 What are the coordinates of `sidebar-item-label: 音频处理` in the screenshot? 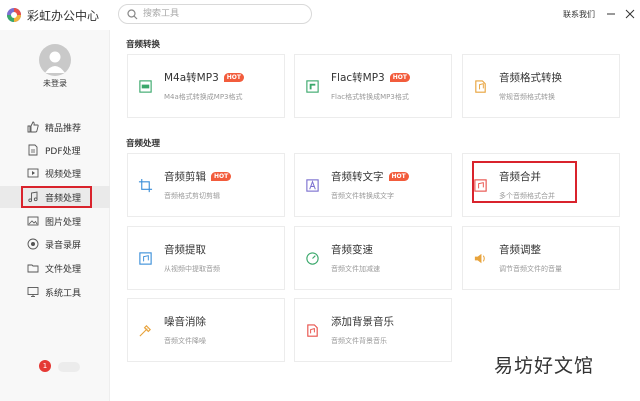 It's located at (63, 199).